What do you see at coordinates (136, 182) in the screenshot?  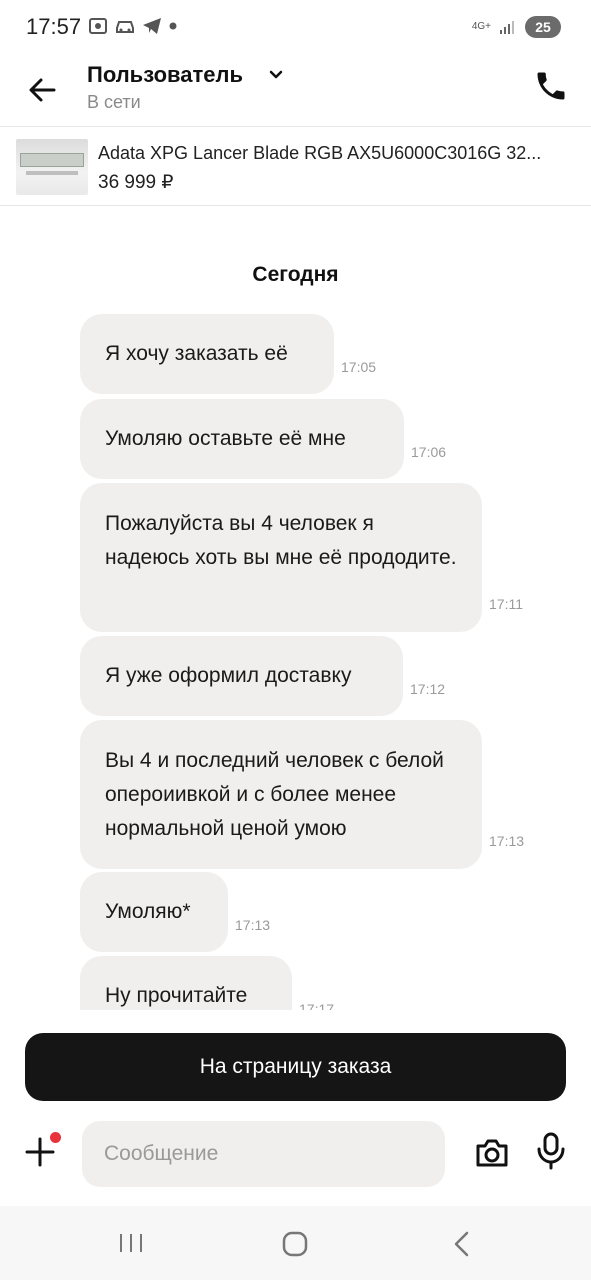 I see `product-price: 36 999 ₽` at bounding box center [136, 182].